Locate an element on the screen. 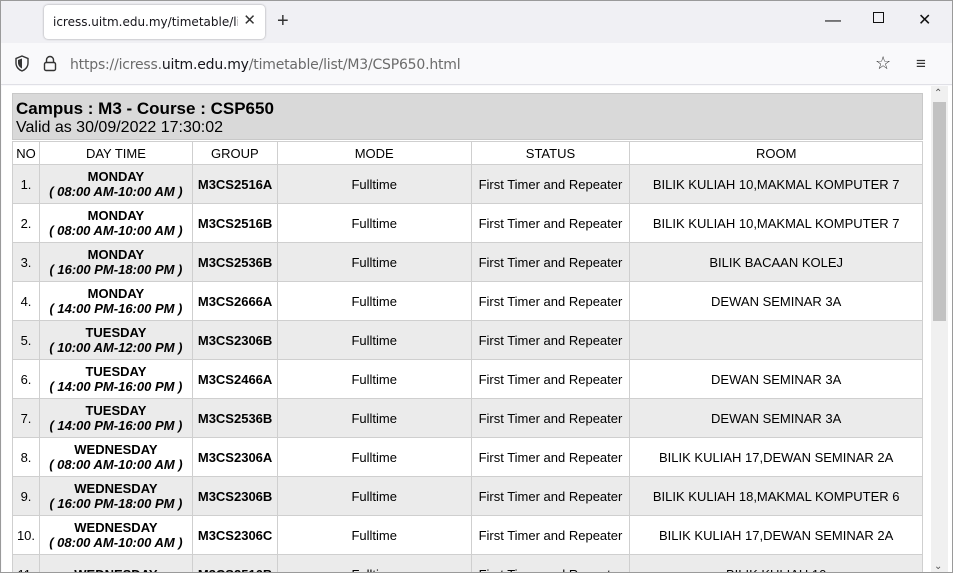 The width and height of the screenshot is (953, 573). valid-timestamp: Valid as 30/09/2022 17:30:02 is located at coordinates (119, 127).